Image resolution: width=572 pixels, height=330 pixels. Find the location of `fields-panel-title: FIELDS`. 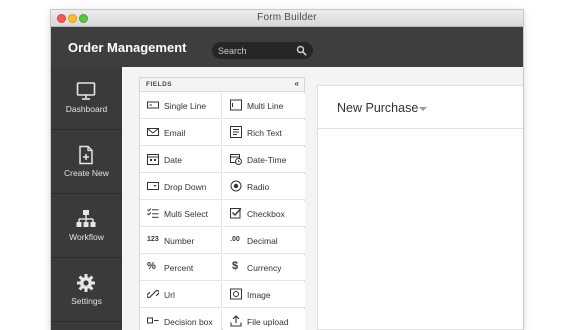

fields-panel-title: FIELDS is located at coordinates (159, 84).